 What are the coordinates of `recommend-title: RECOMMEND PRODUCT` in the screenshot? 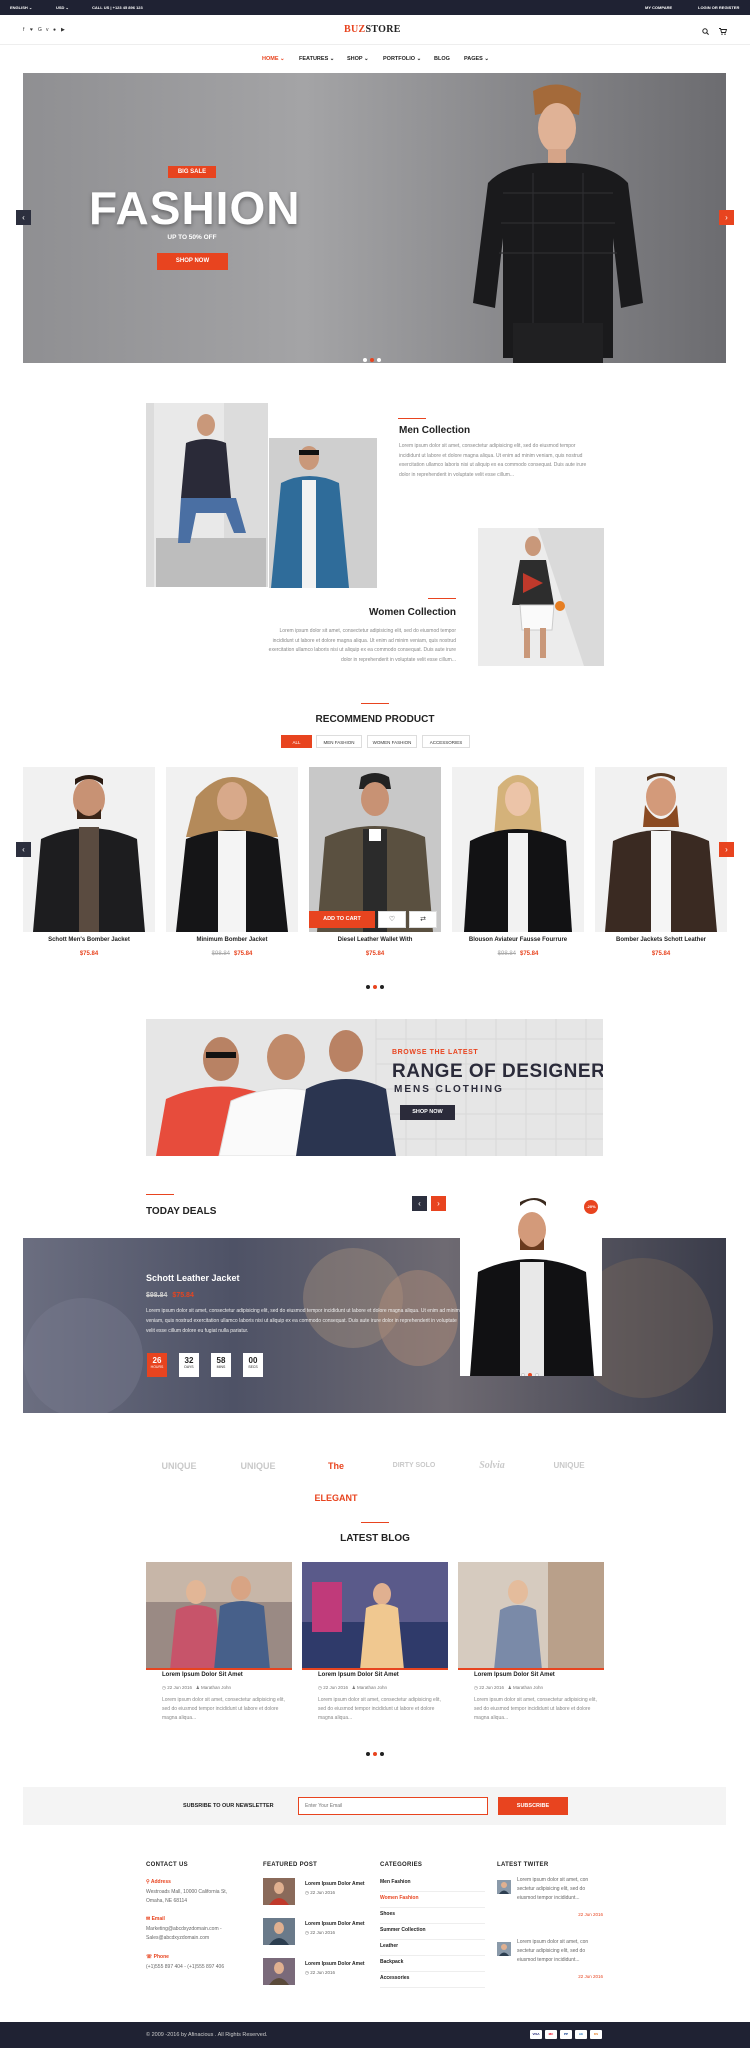 It's located at (375, 719).